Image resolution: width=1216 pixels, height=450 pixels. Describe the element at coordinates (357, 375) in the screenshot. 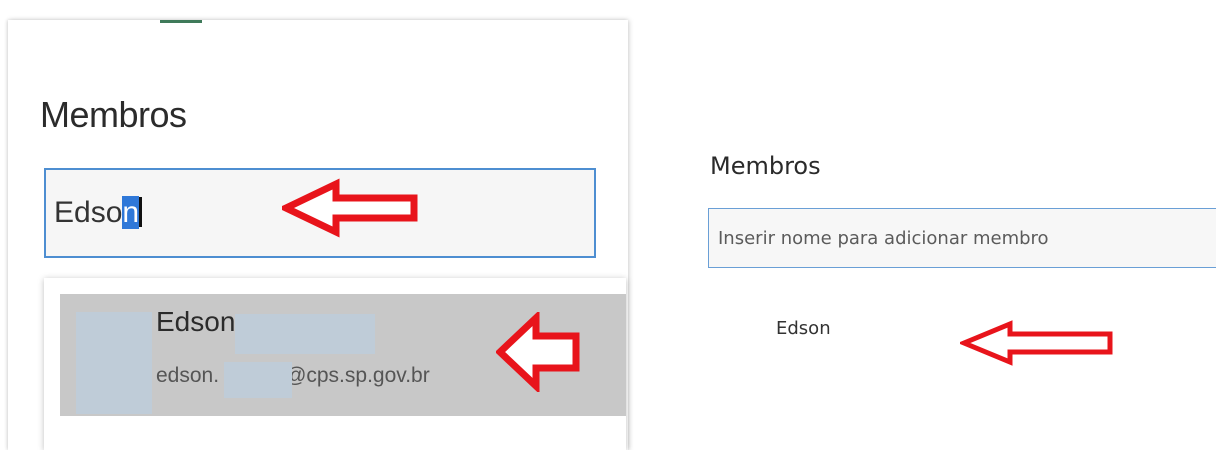

I see `email-domain: @cps.sp.gov.br` at that location.